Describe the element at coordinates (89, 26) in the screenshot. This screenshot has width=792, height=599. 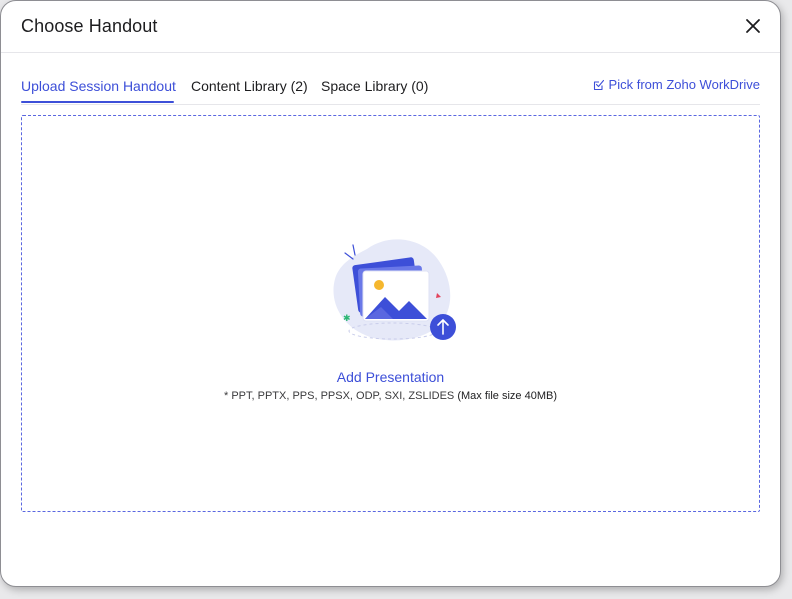
I see `dialog-title: Choose Handout` at that location.